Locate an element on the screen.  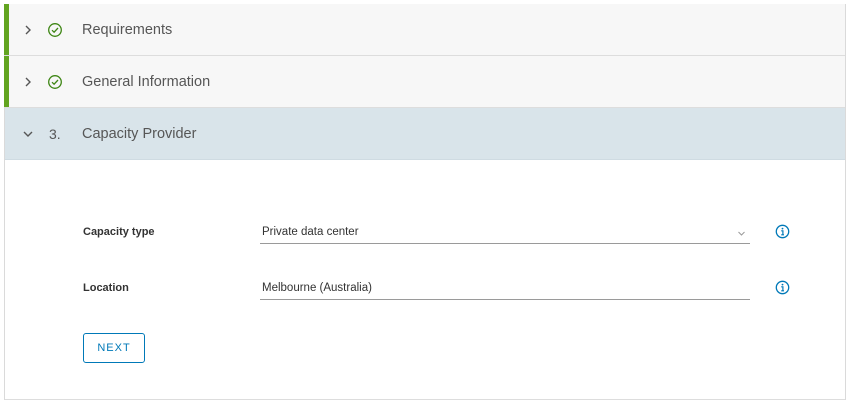
chevron-down-icon is located at coordinates (28, 134).